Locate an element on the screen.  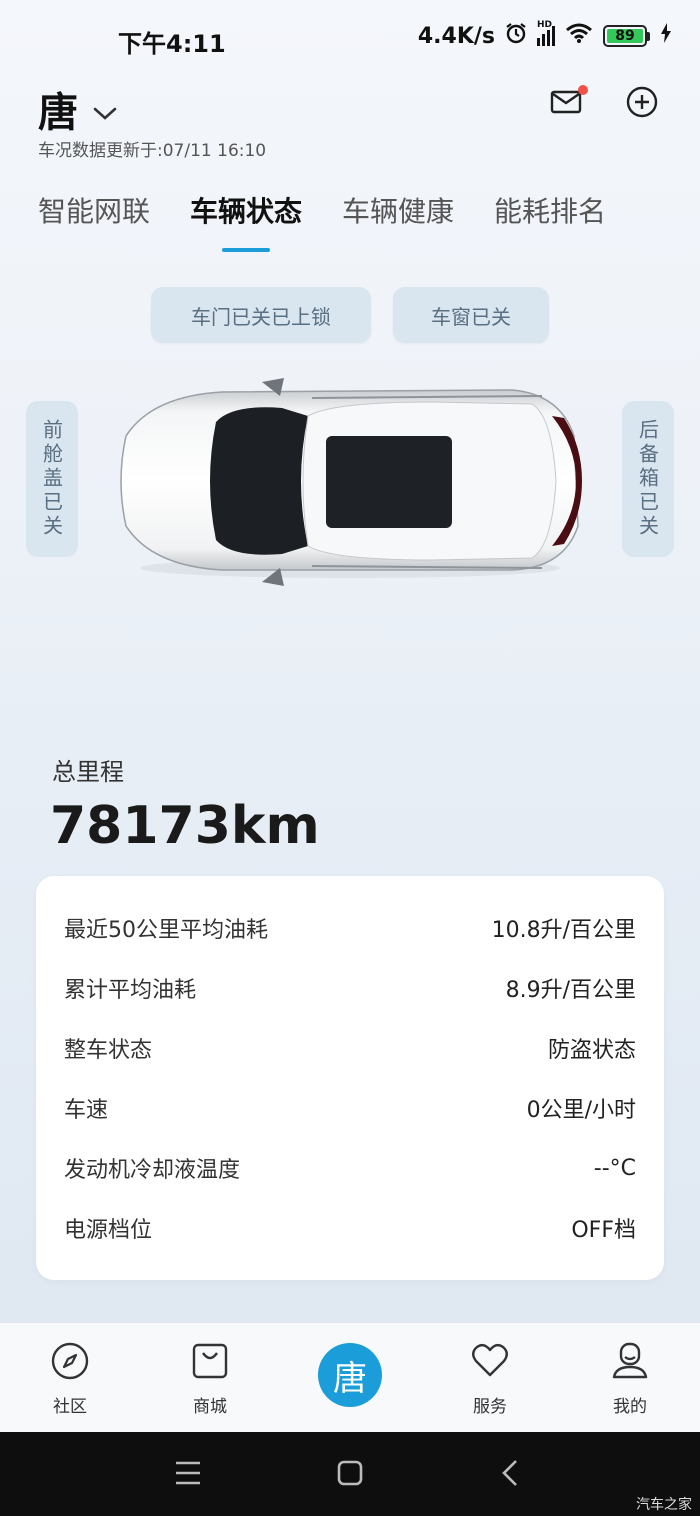
watermark: 汽车之家 is located at coordinates (664, 1505).